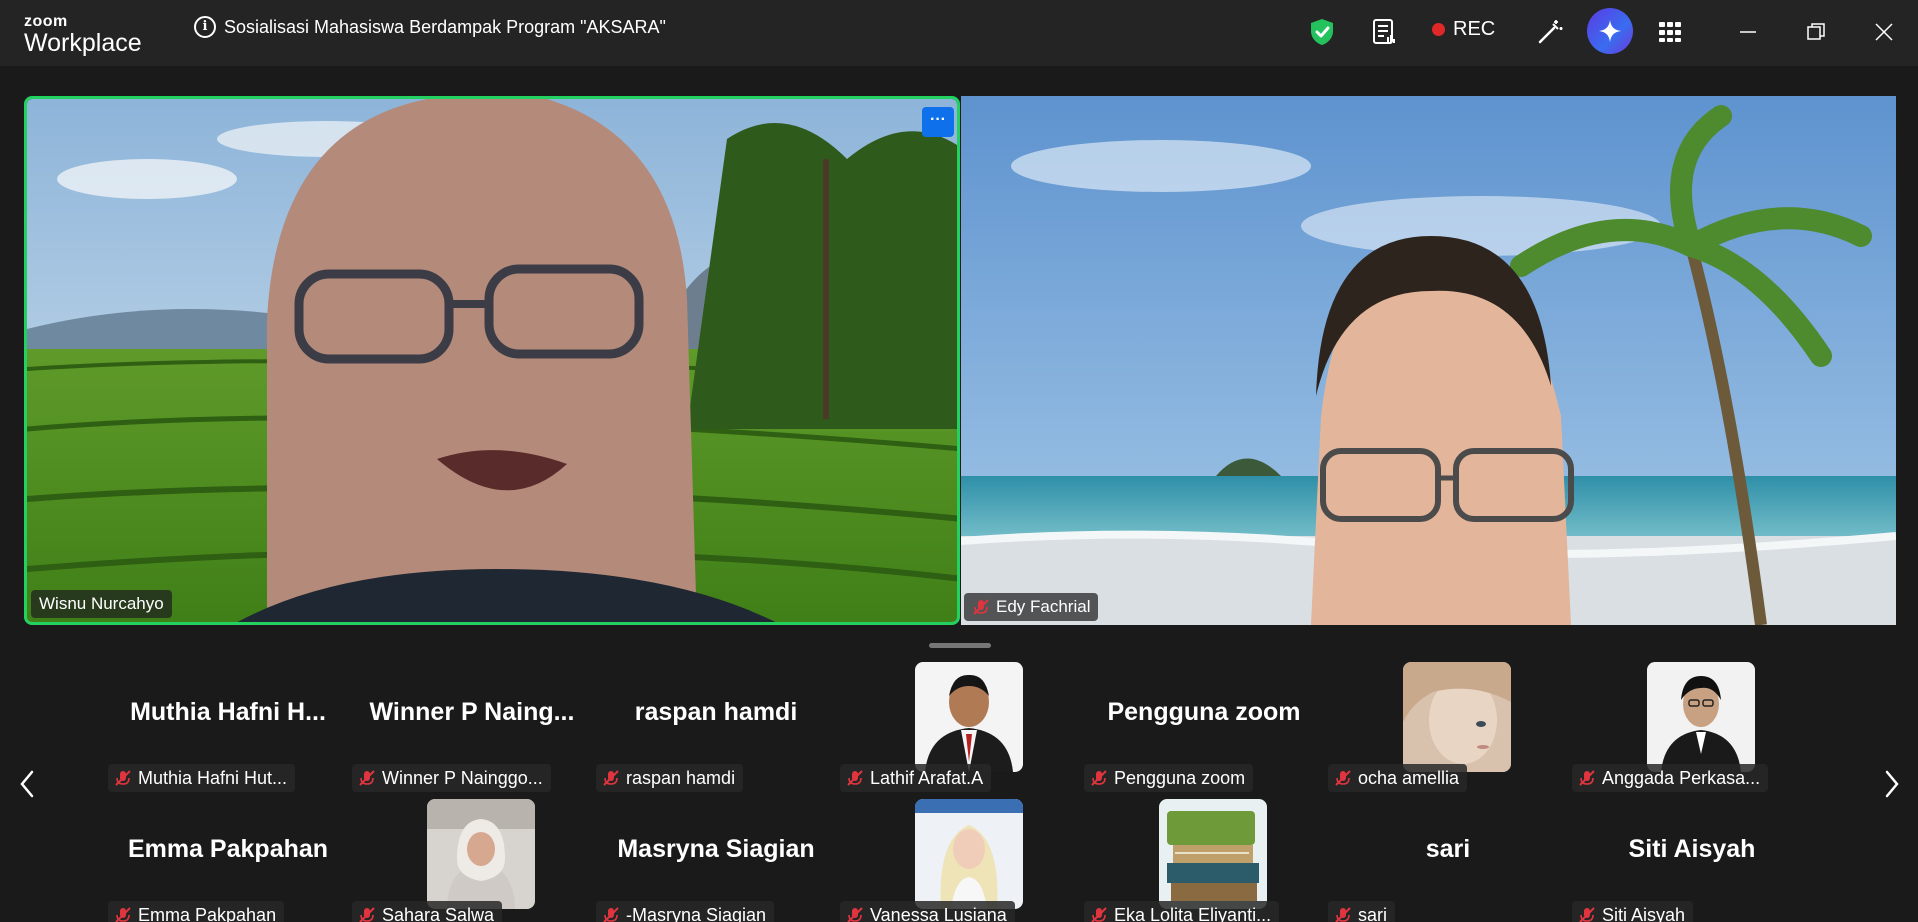  I want to click on participant-name-tag: Siti Aisyah, so click(1633, 911).